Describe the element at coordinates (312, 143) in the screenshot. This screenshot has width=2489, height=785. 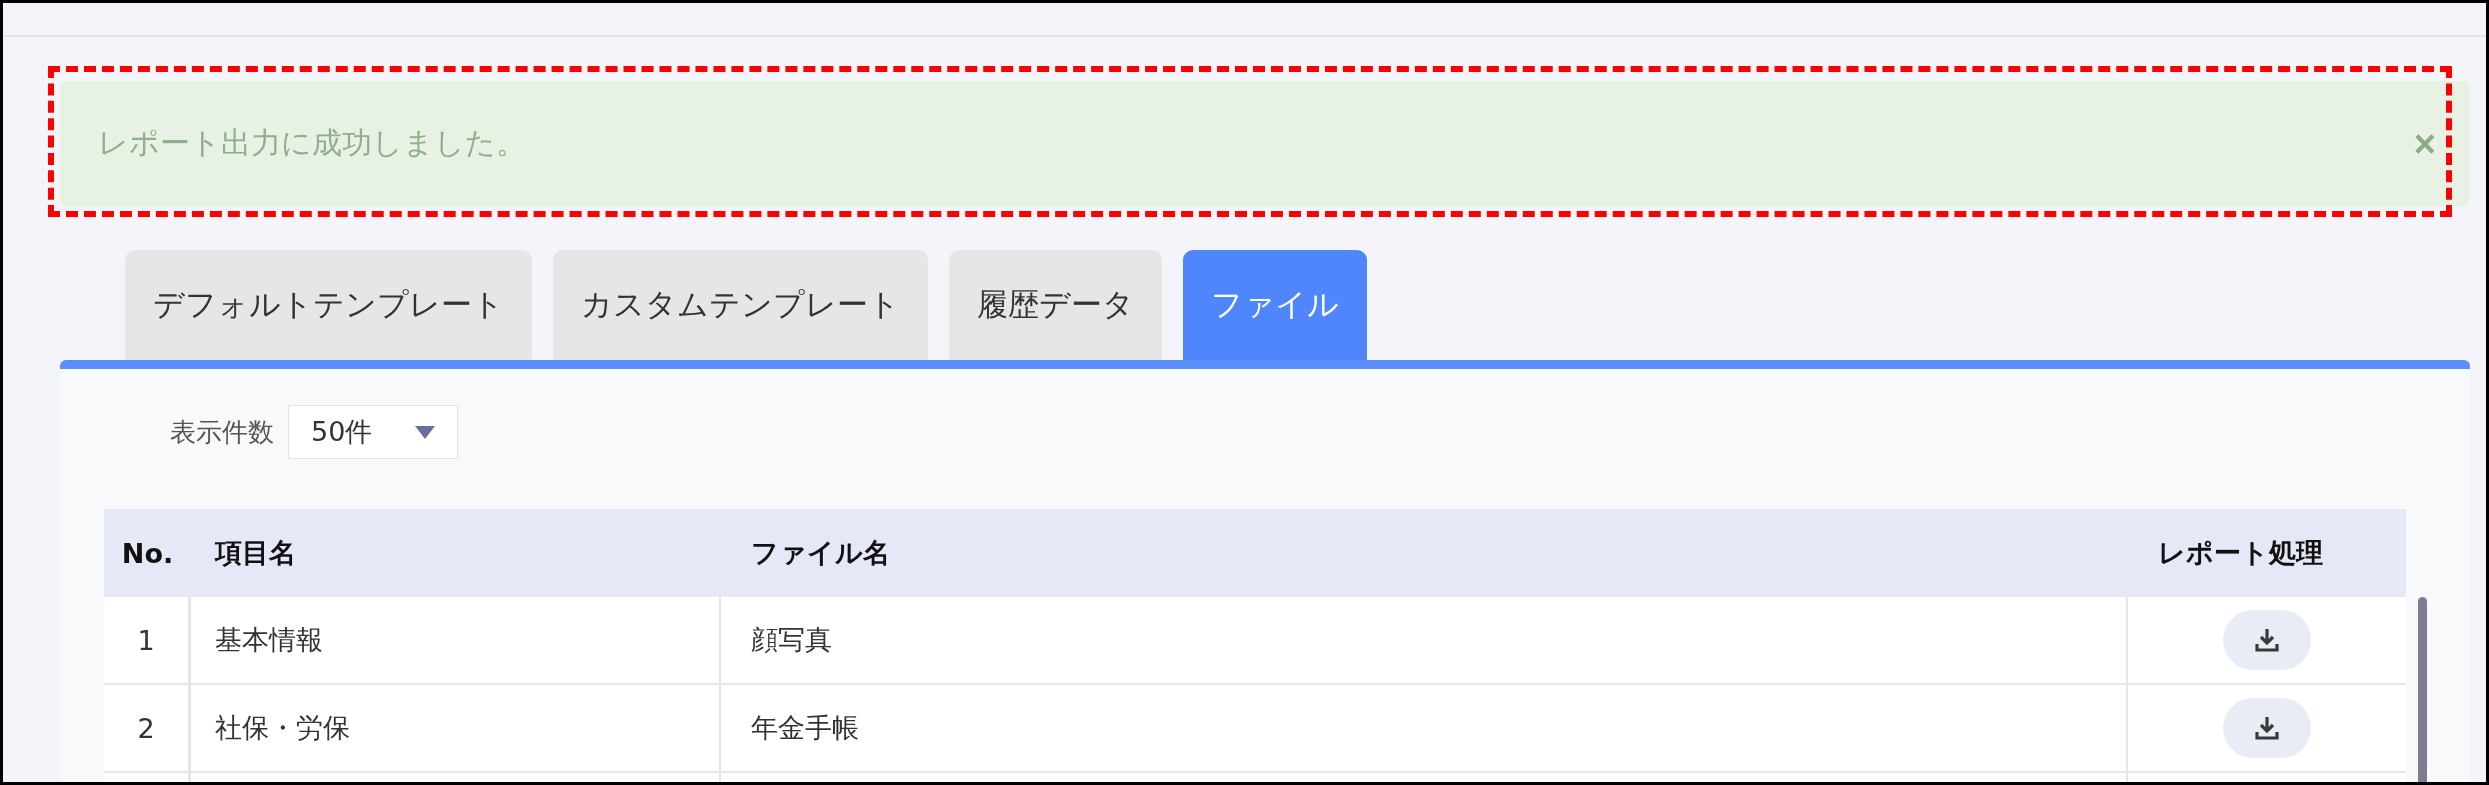
I see `alert-message: レポート出力に成功しました。` at that location.